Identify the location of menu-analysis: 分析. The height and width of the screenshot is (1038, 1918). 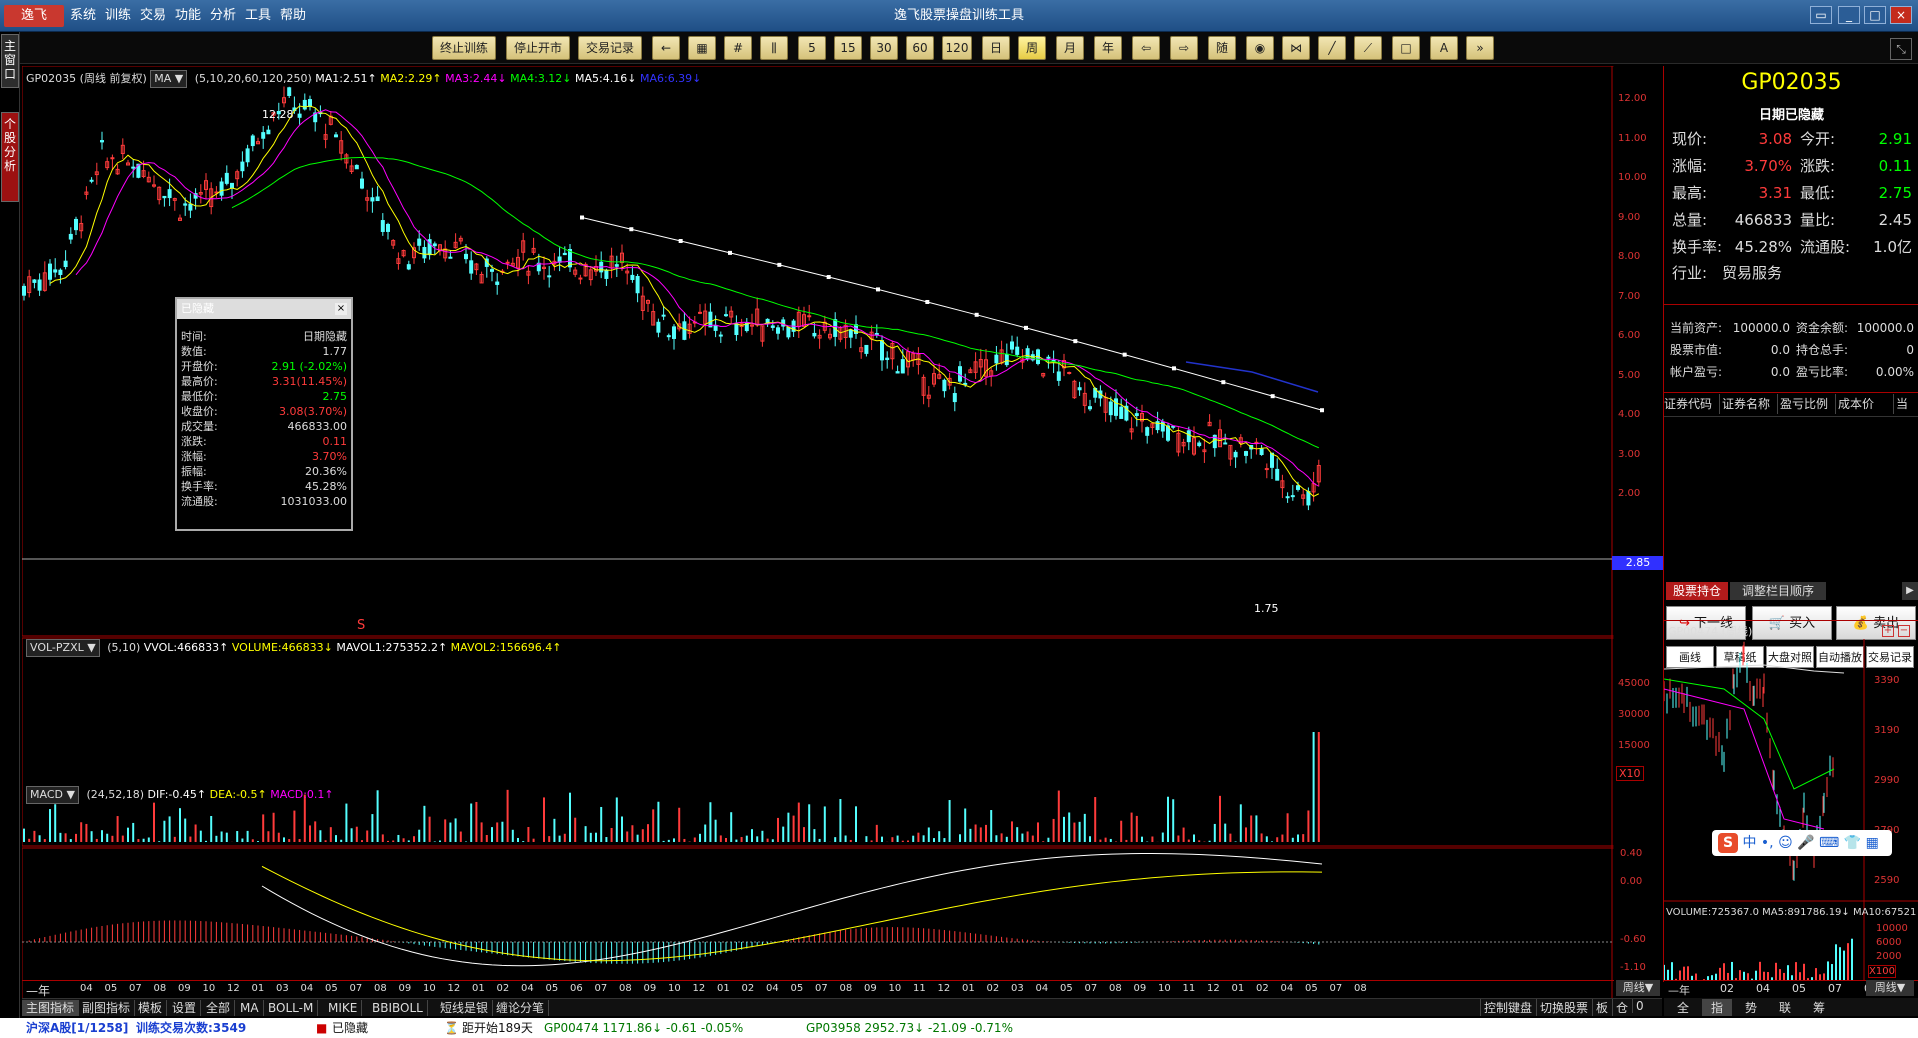
(223, 16).